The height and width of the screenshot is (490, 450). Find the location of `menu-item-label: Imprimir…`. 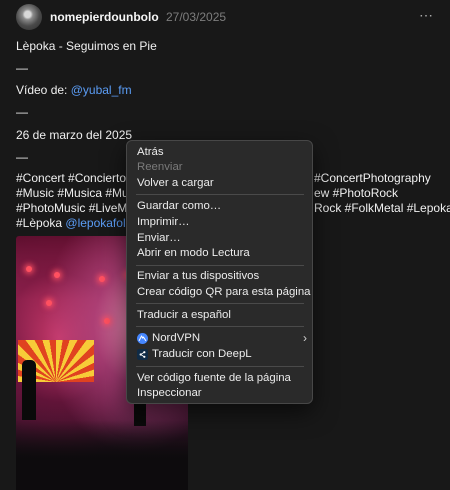

menu-item-label: Imprimir… is located at coordinates (163, 222).